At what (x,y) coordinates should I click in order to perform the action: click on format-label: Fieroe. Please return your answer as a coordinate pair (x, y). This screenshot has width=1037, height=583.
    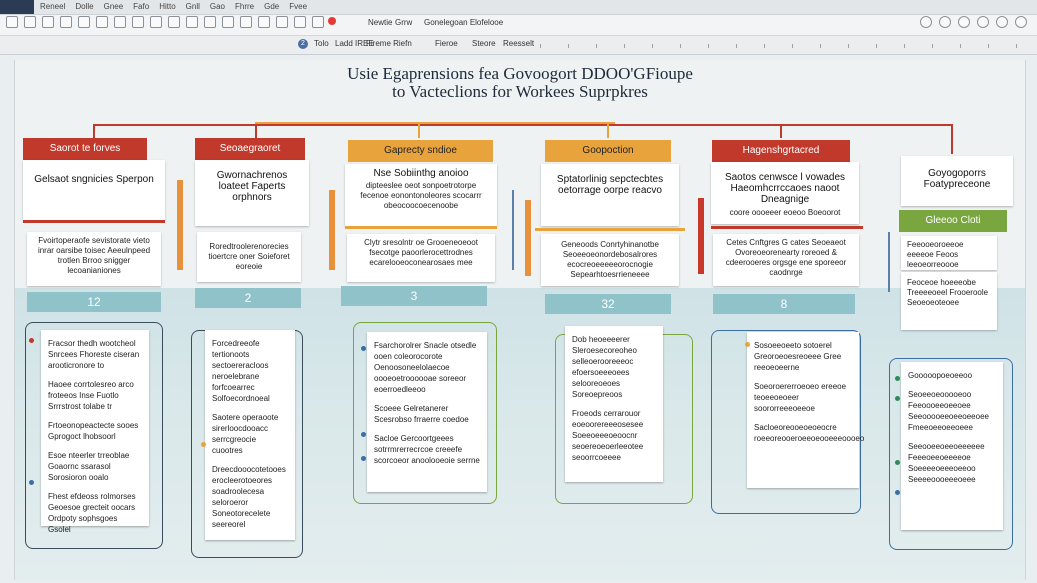
    Looking at the image, I should click on (446, 43).